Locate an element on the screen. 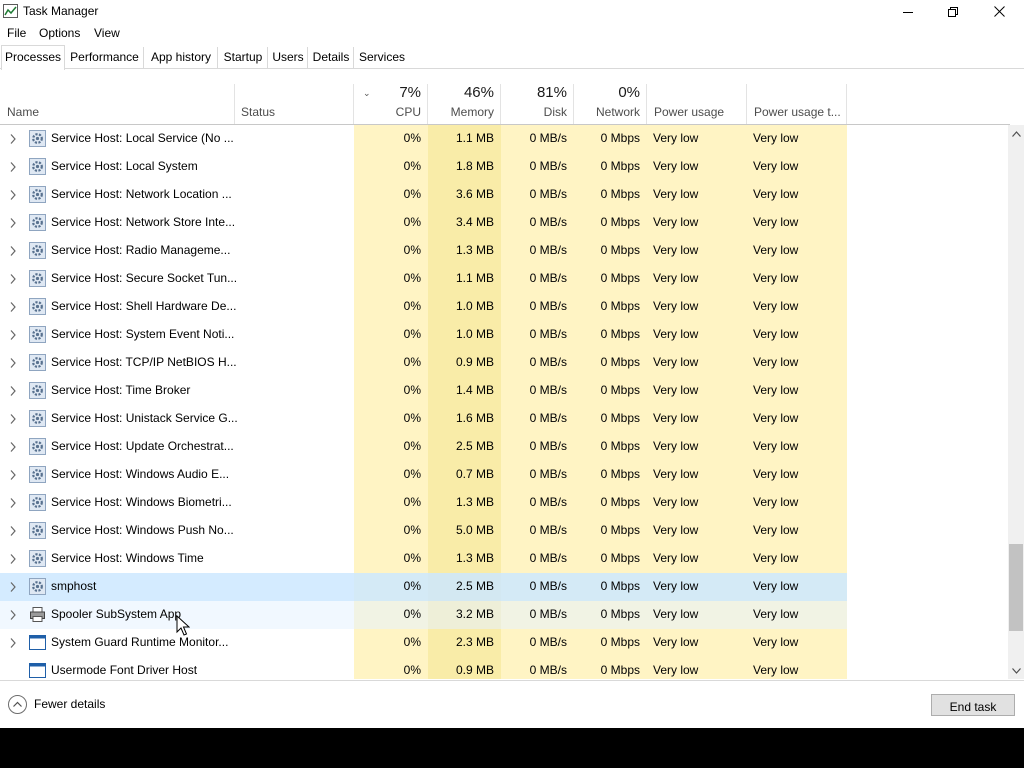 The image size is (1024, 768). end-task-button: End task is located at coordinates (973, 705).